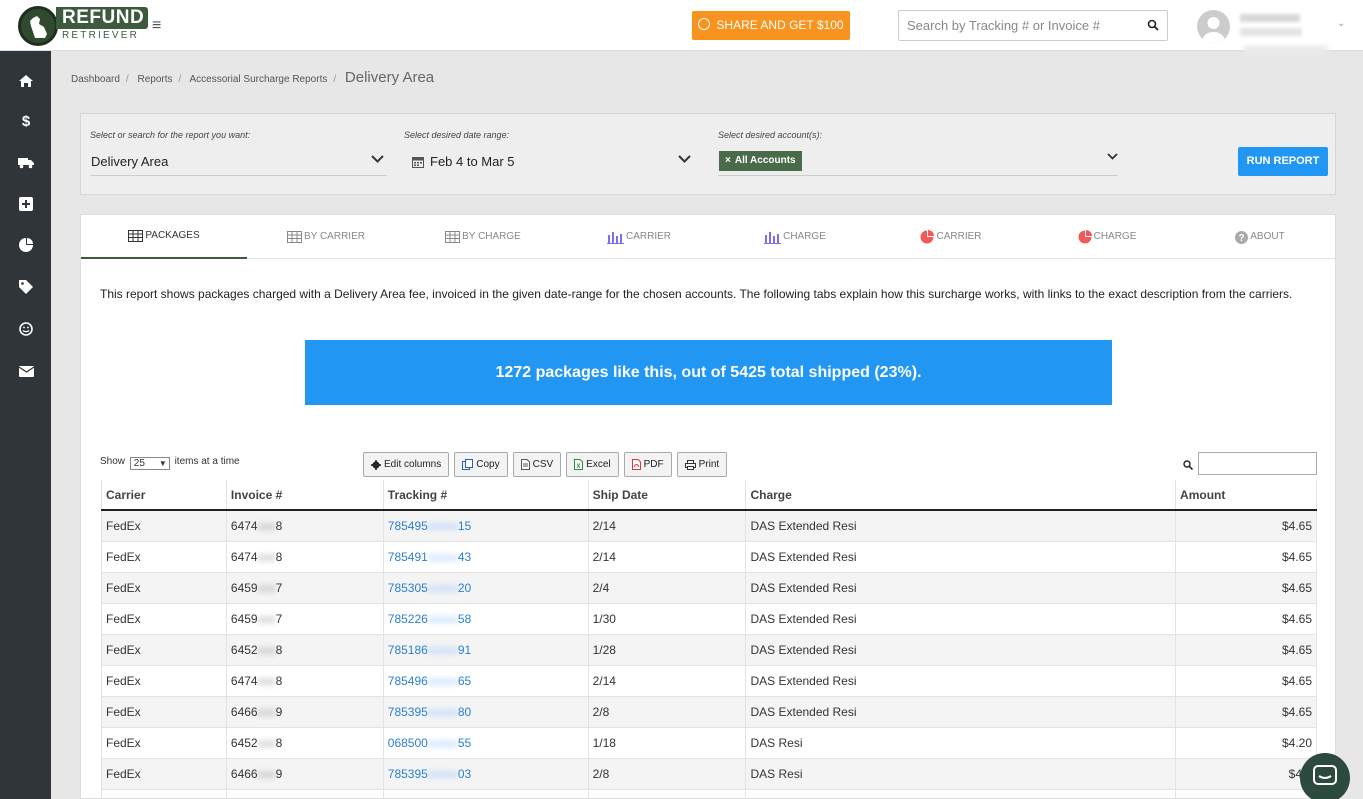  Describe the element at coordinates (95, 79) in the screenshot. I see `breadcrumb-dashboard: Dashboard` at that location.